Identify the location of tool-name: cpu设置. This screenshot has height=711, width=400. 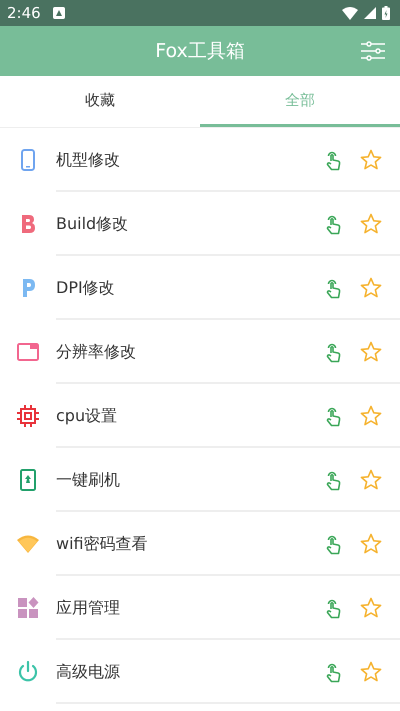
(190, 416).